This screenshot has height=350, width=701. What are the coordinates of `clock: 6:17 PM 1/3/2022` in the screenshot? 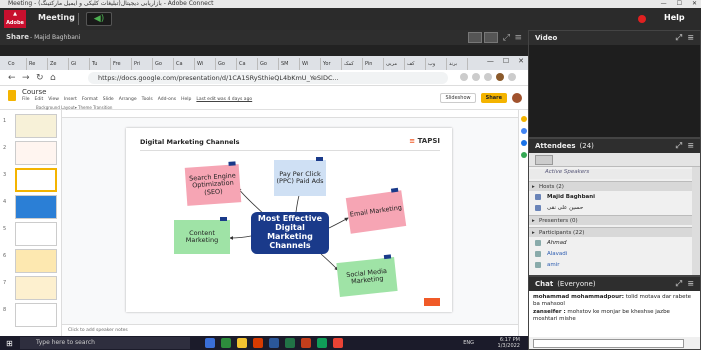 It's located at (509, 343).